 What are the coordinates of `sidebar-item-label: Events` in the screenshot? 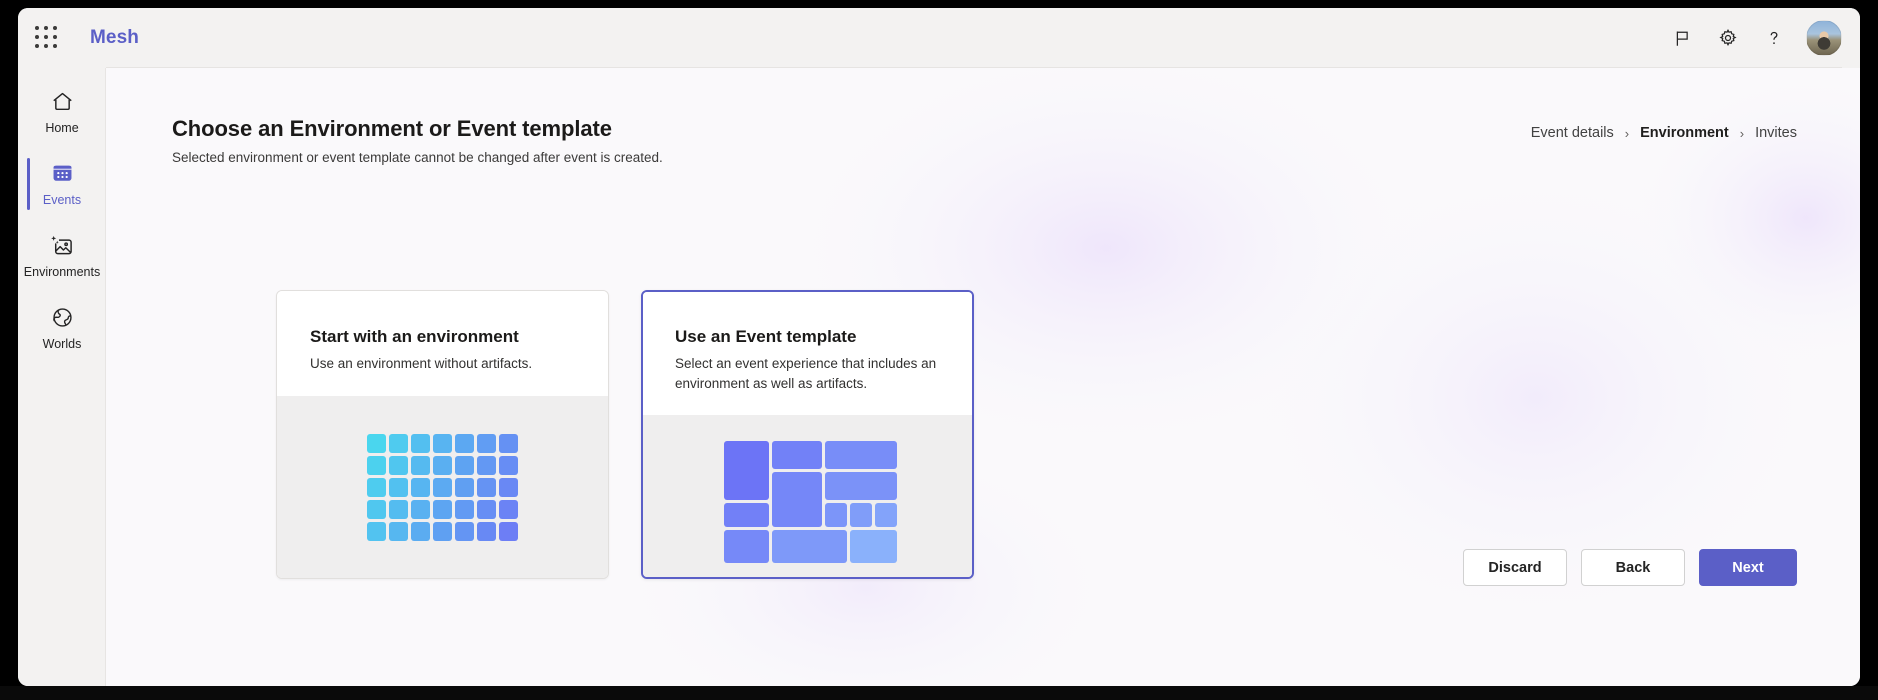 It's located at (62, 199).